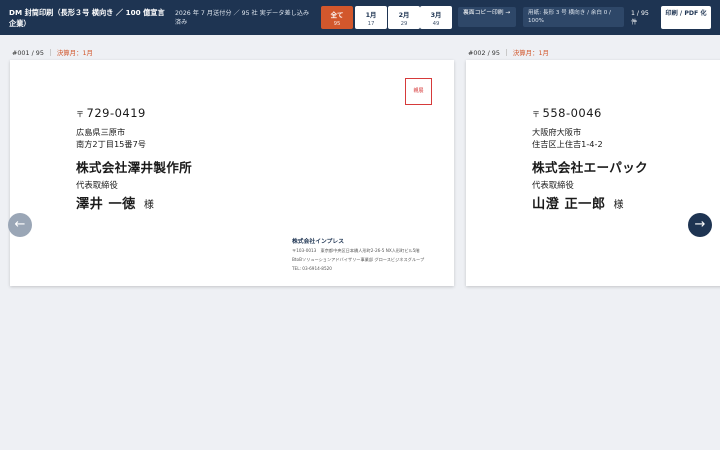 The image size is (720, 450). I want to click on postal-code: 〒 729-0419, so click(111, 113).